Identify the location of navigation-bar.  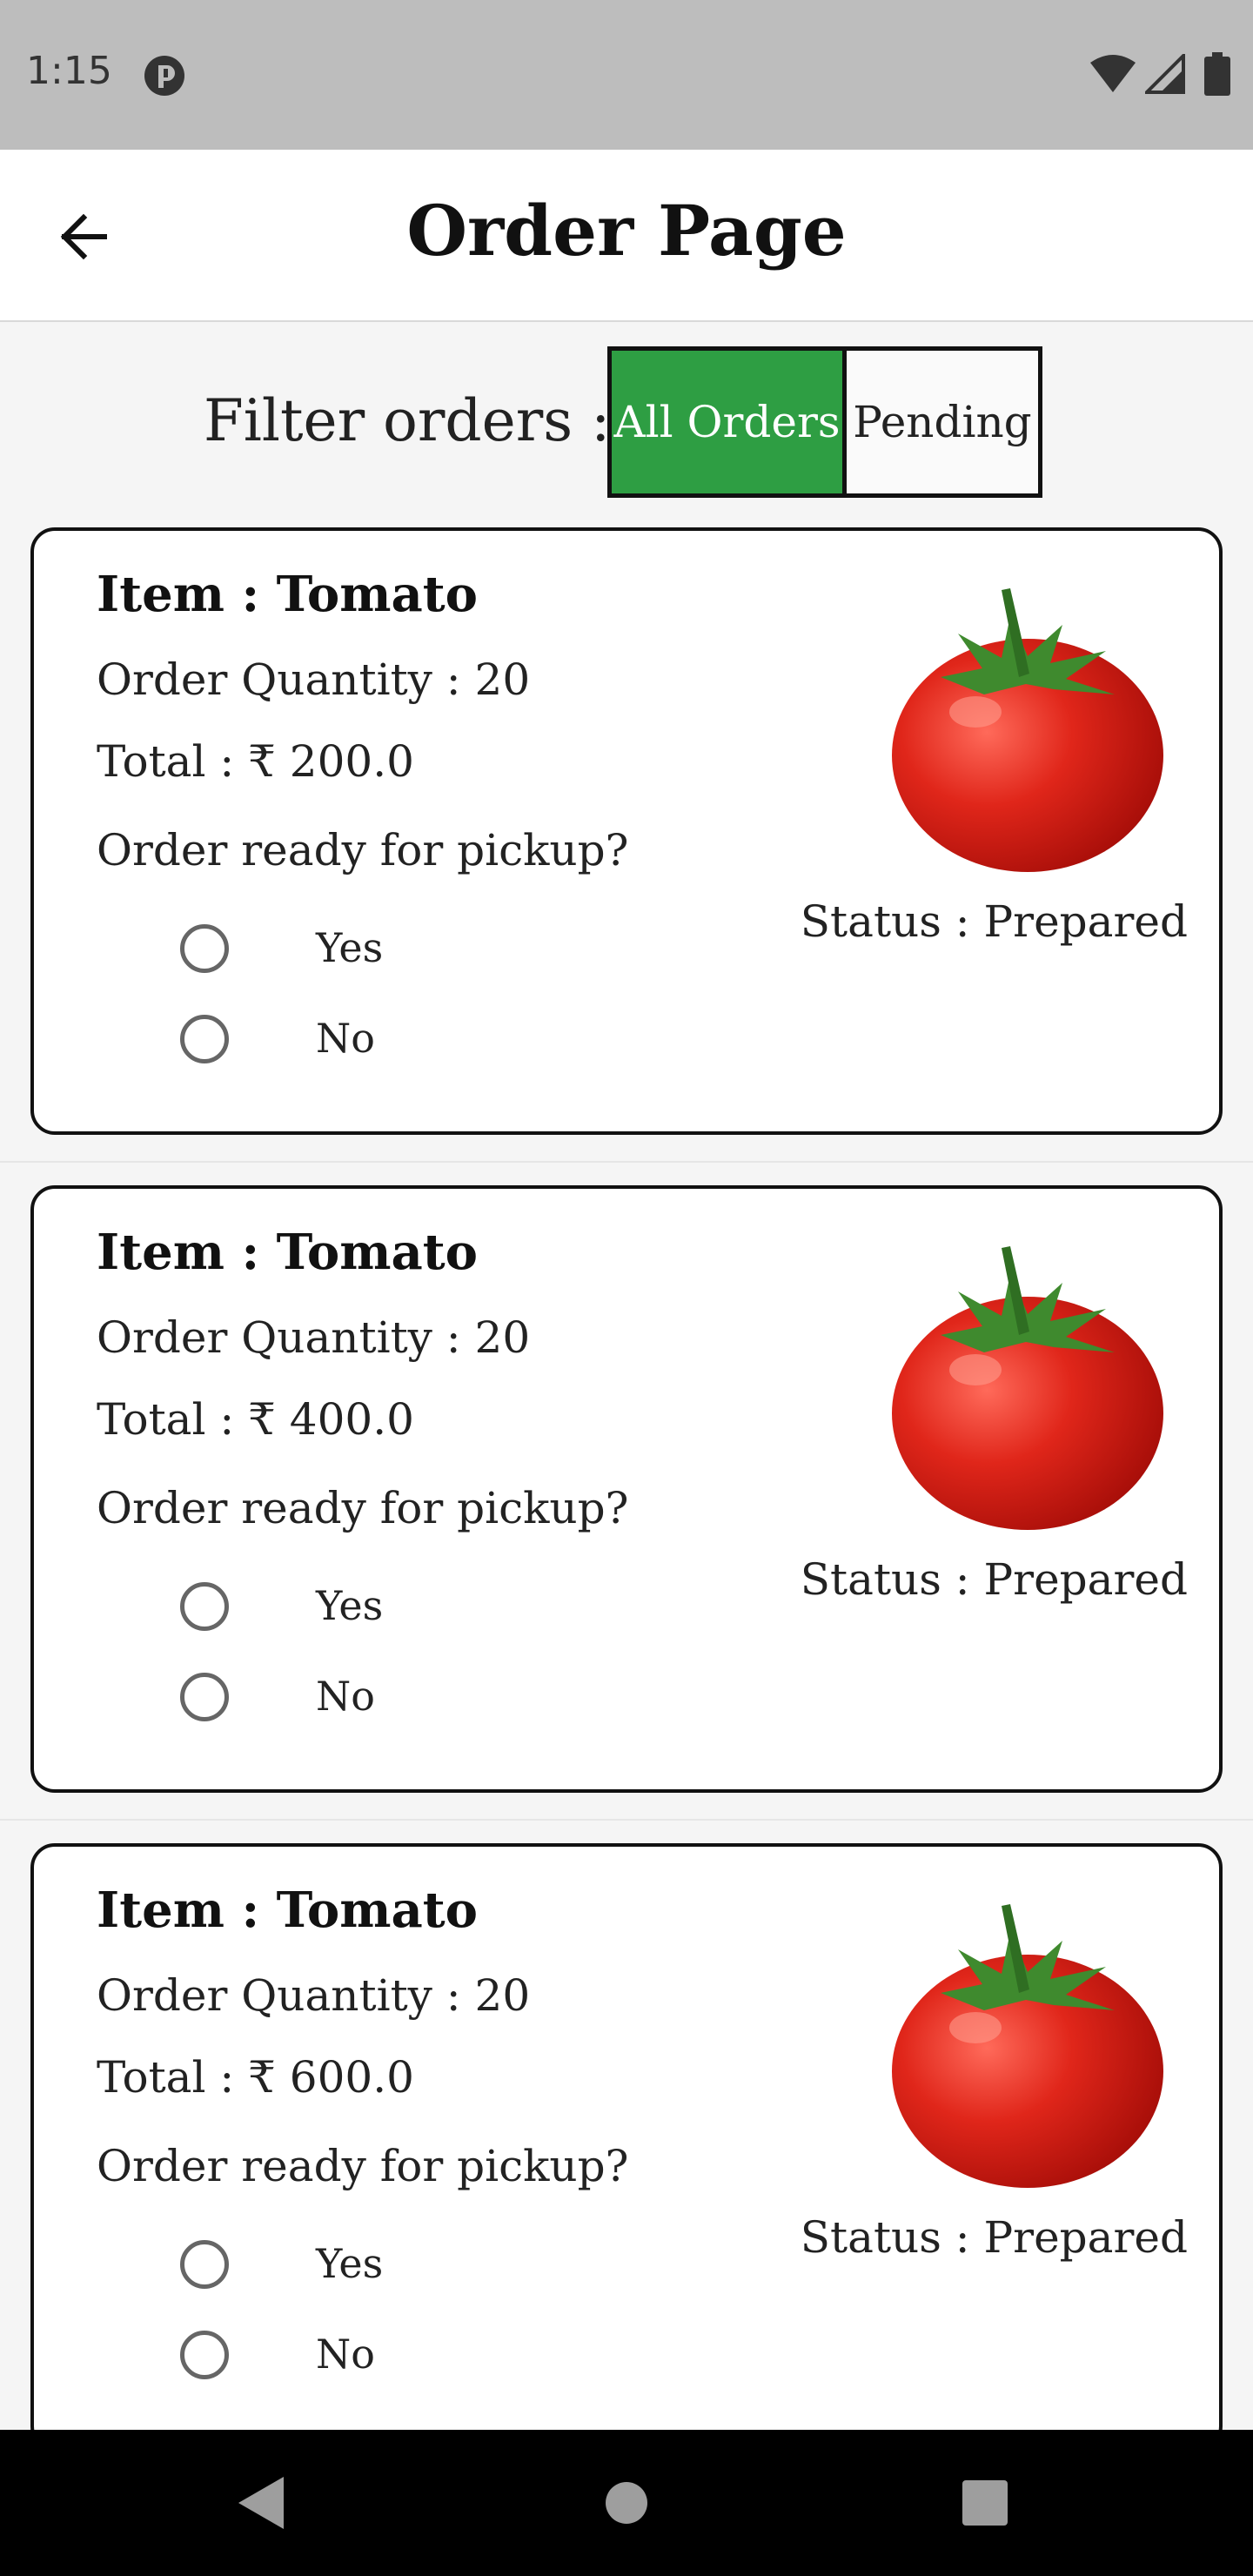
(626, 2503).